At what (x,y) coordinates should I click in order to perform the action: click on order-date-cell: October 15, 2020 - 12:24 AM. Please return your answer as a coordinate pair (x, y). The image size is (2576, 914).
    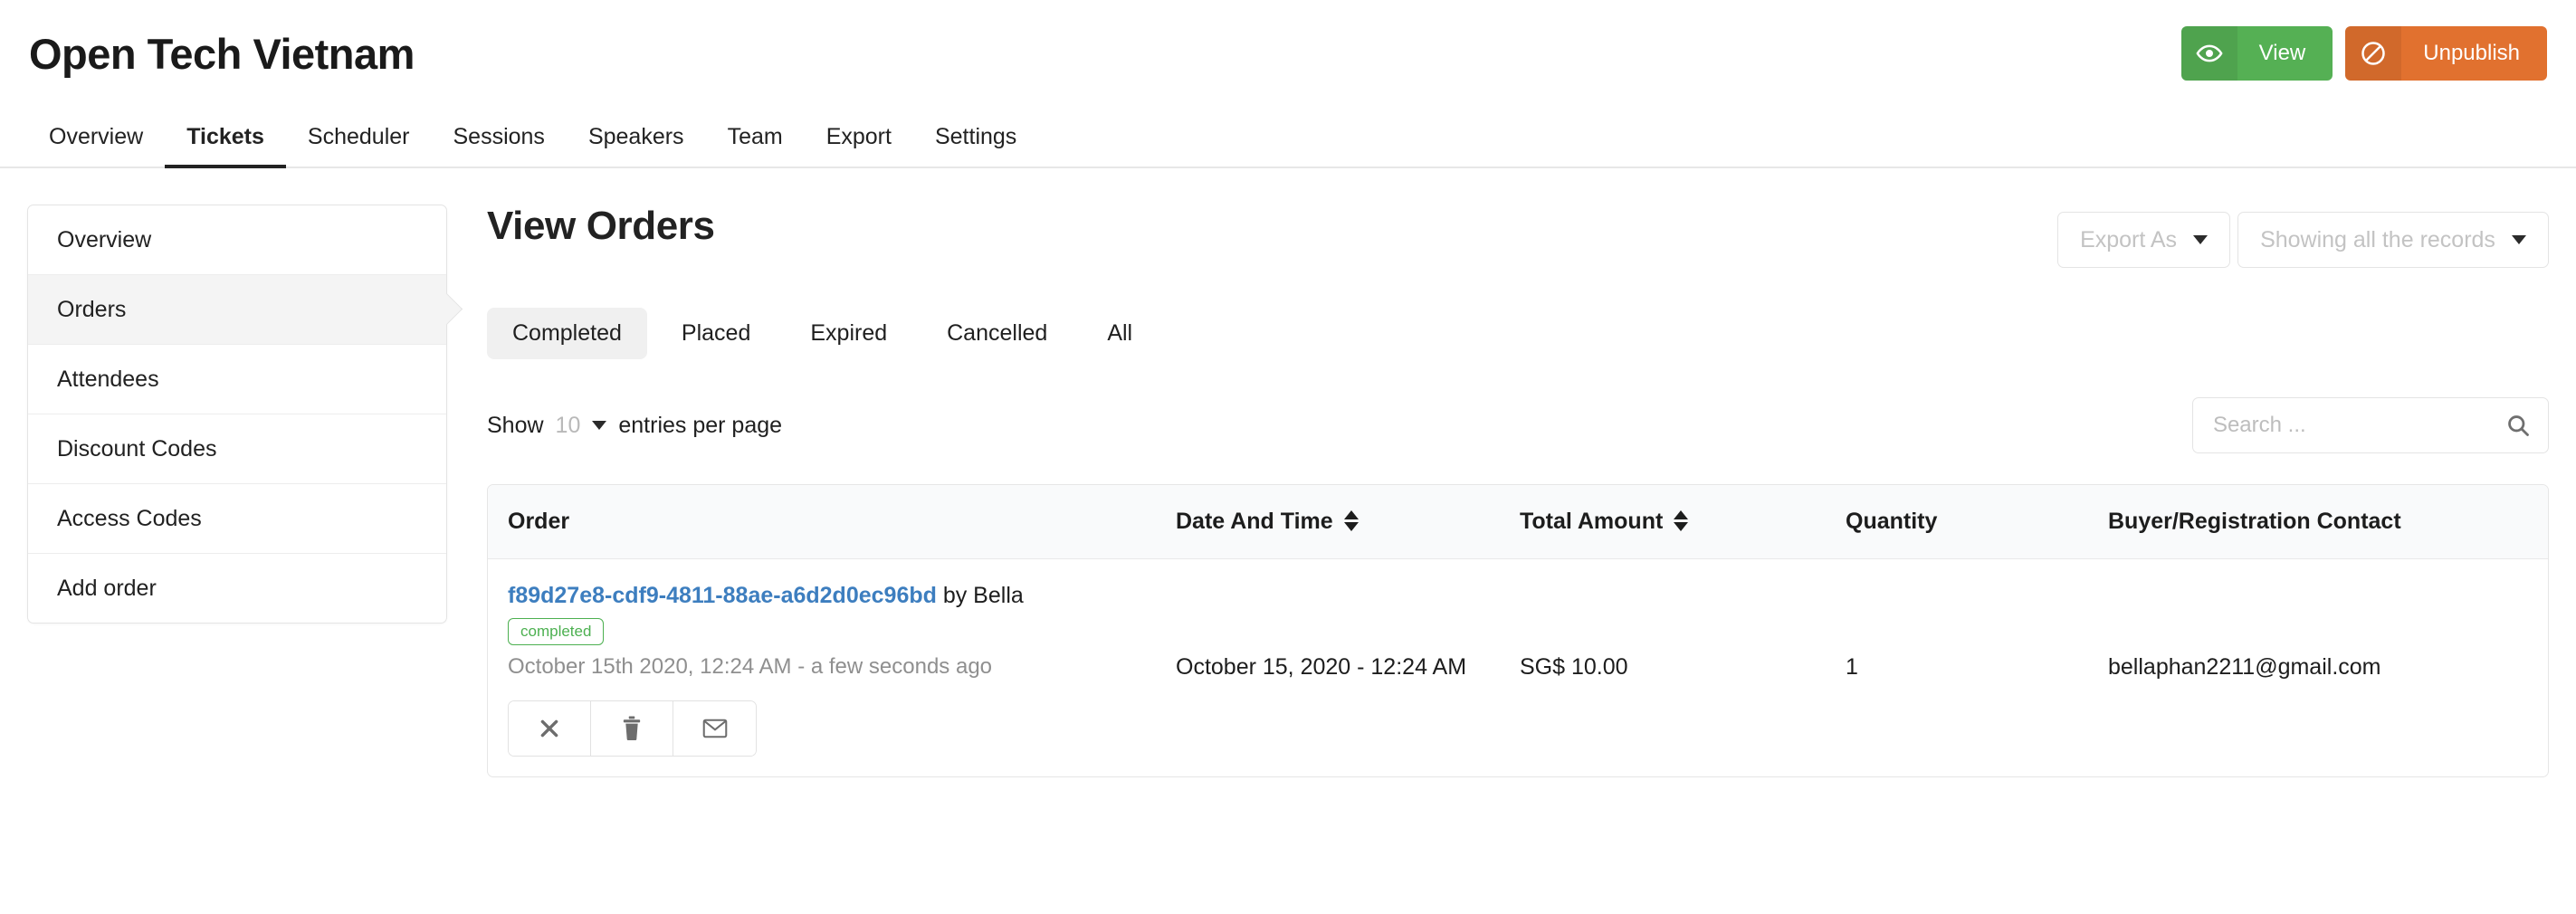
    Looking at the image, I should click on (1321, 667).